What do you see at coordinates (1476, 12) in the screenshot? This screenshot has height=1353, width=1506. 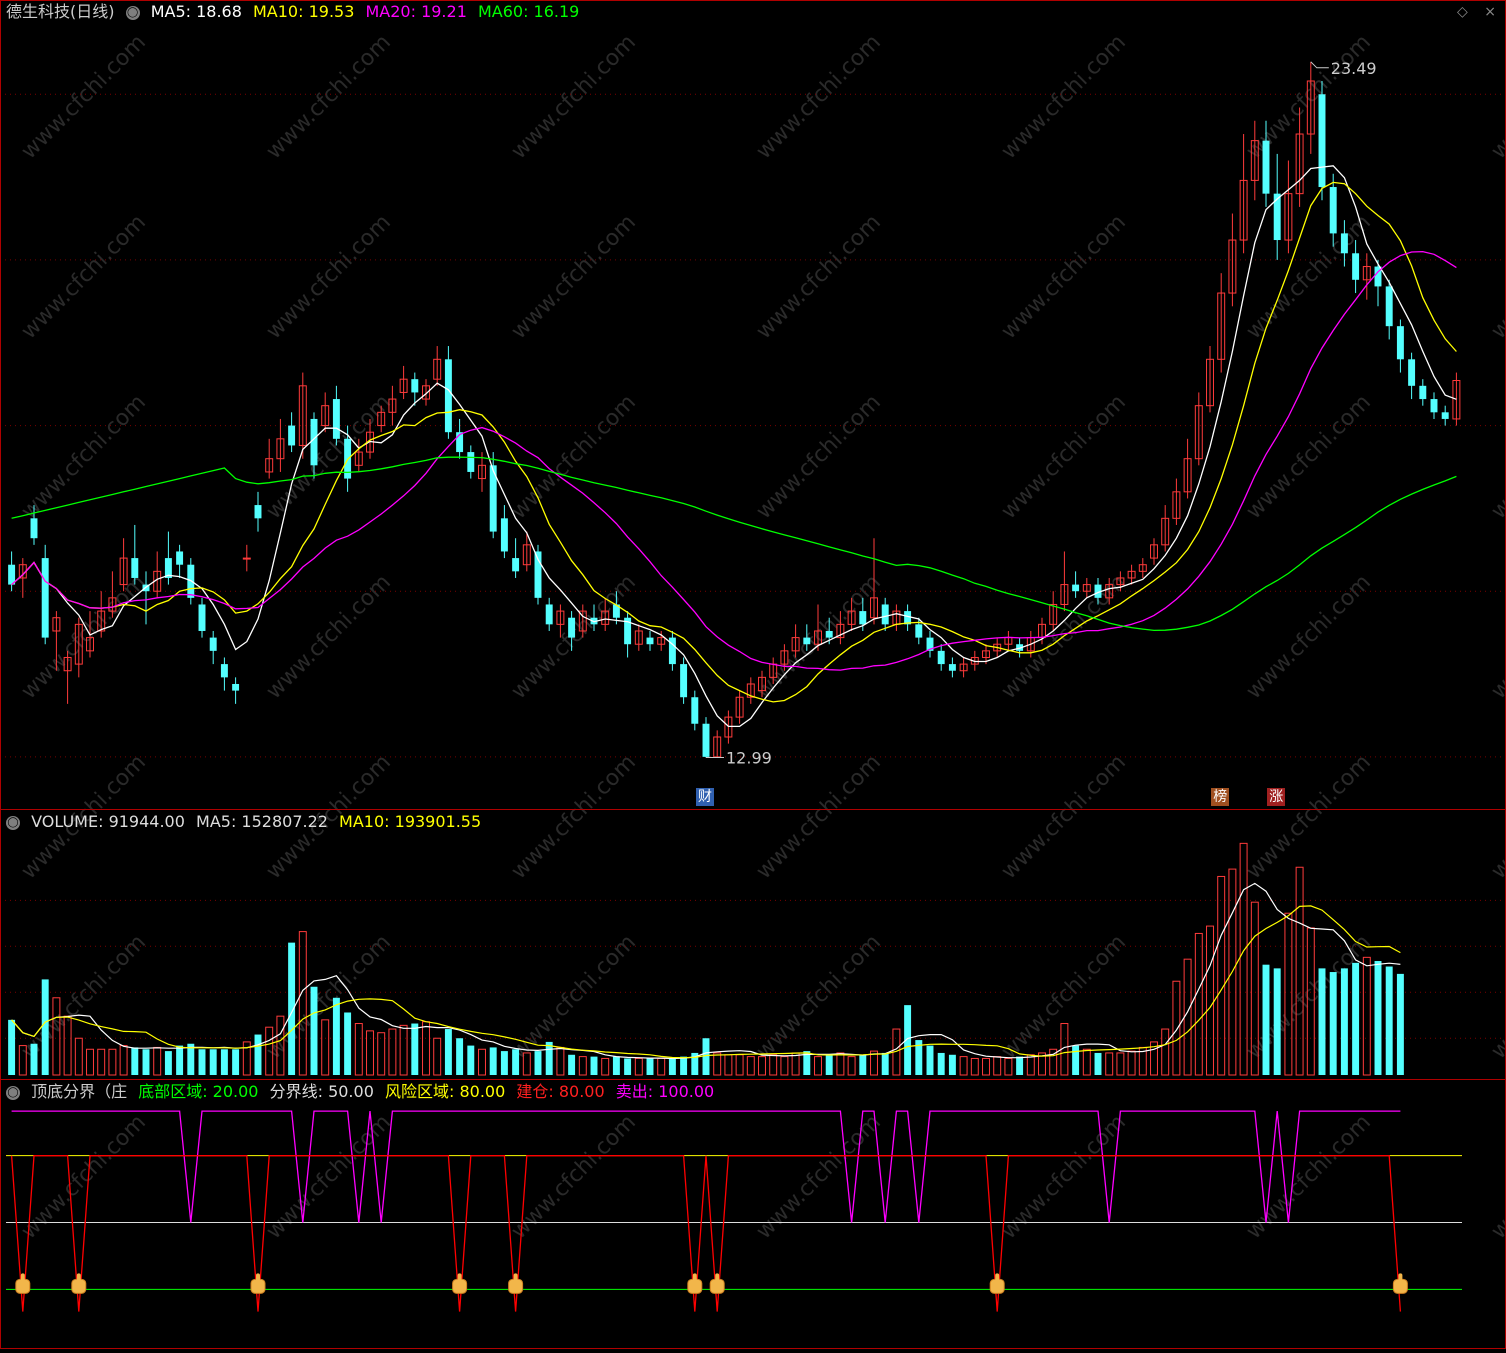 I see `window-controls: ◇ ×` at bounding box center [1476, 12].